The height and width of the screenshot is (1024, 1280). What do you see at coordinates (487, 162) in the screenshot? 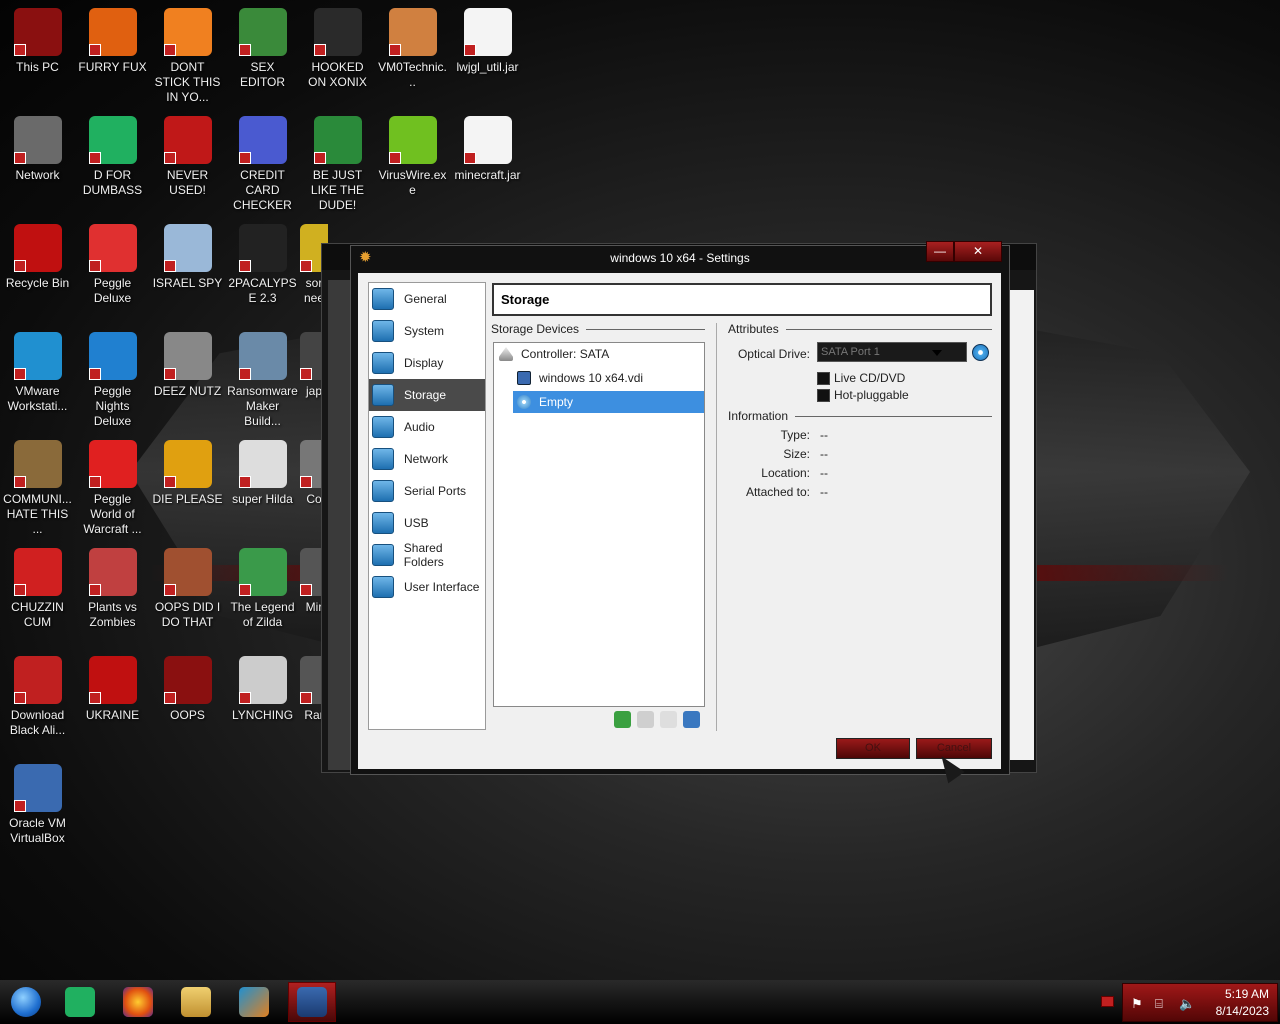
I see `desktop-icon: minecraft.jar` at bounding box center [487, 162].